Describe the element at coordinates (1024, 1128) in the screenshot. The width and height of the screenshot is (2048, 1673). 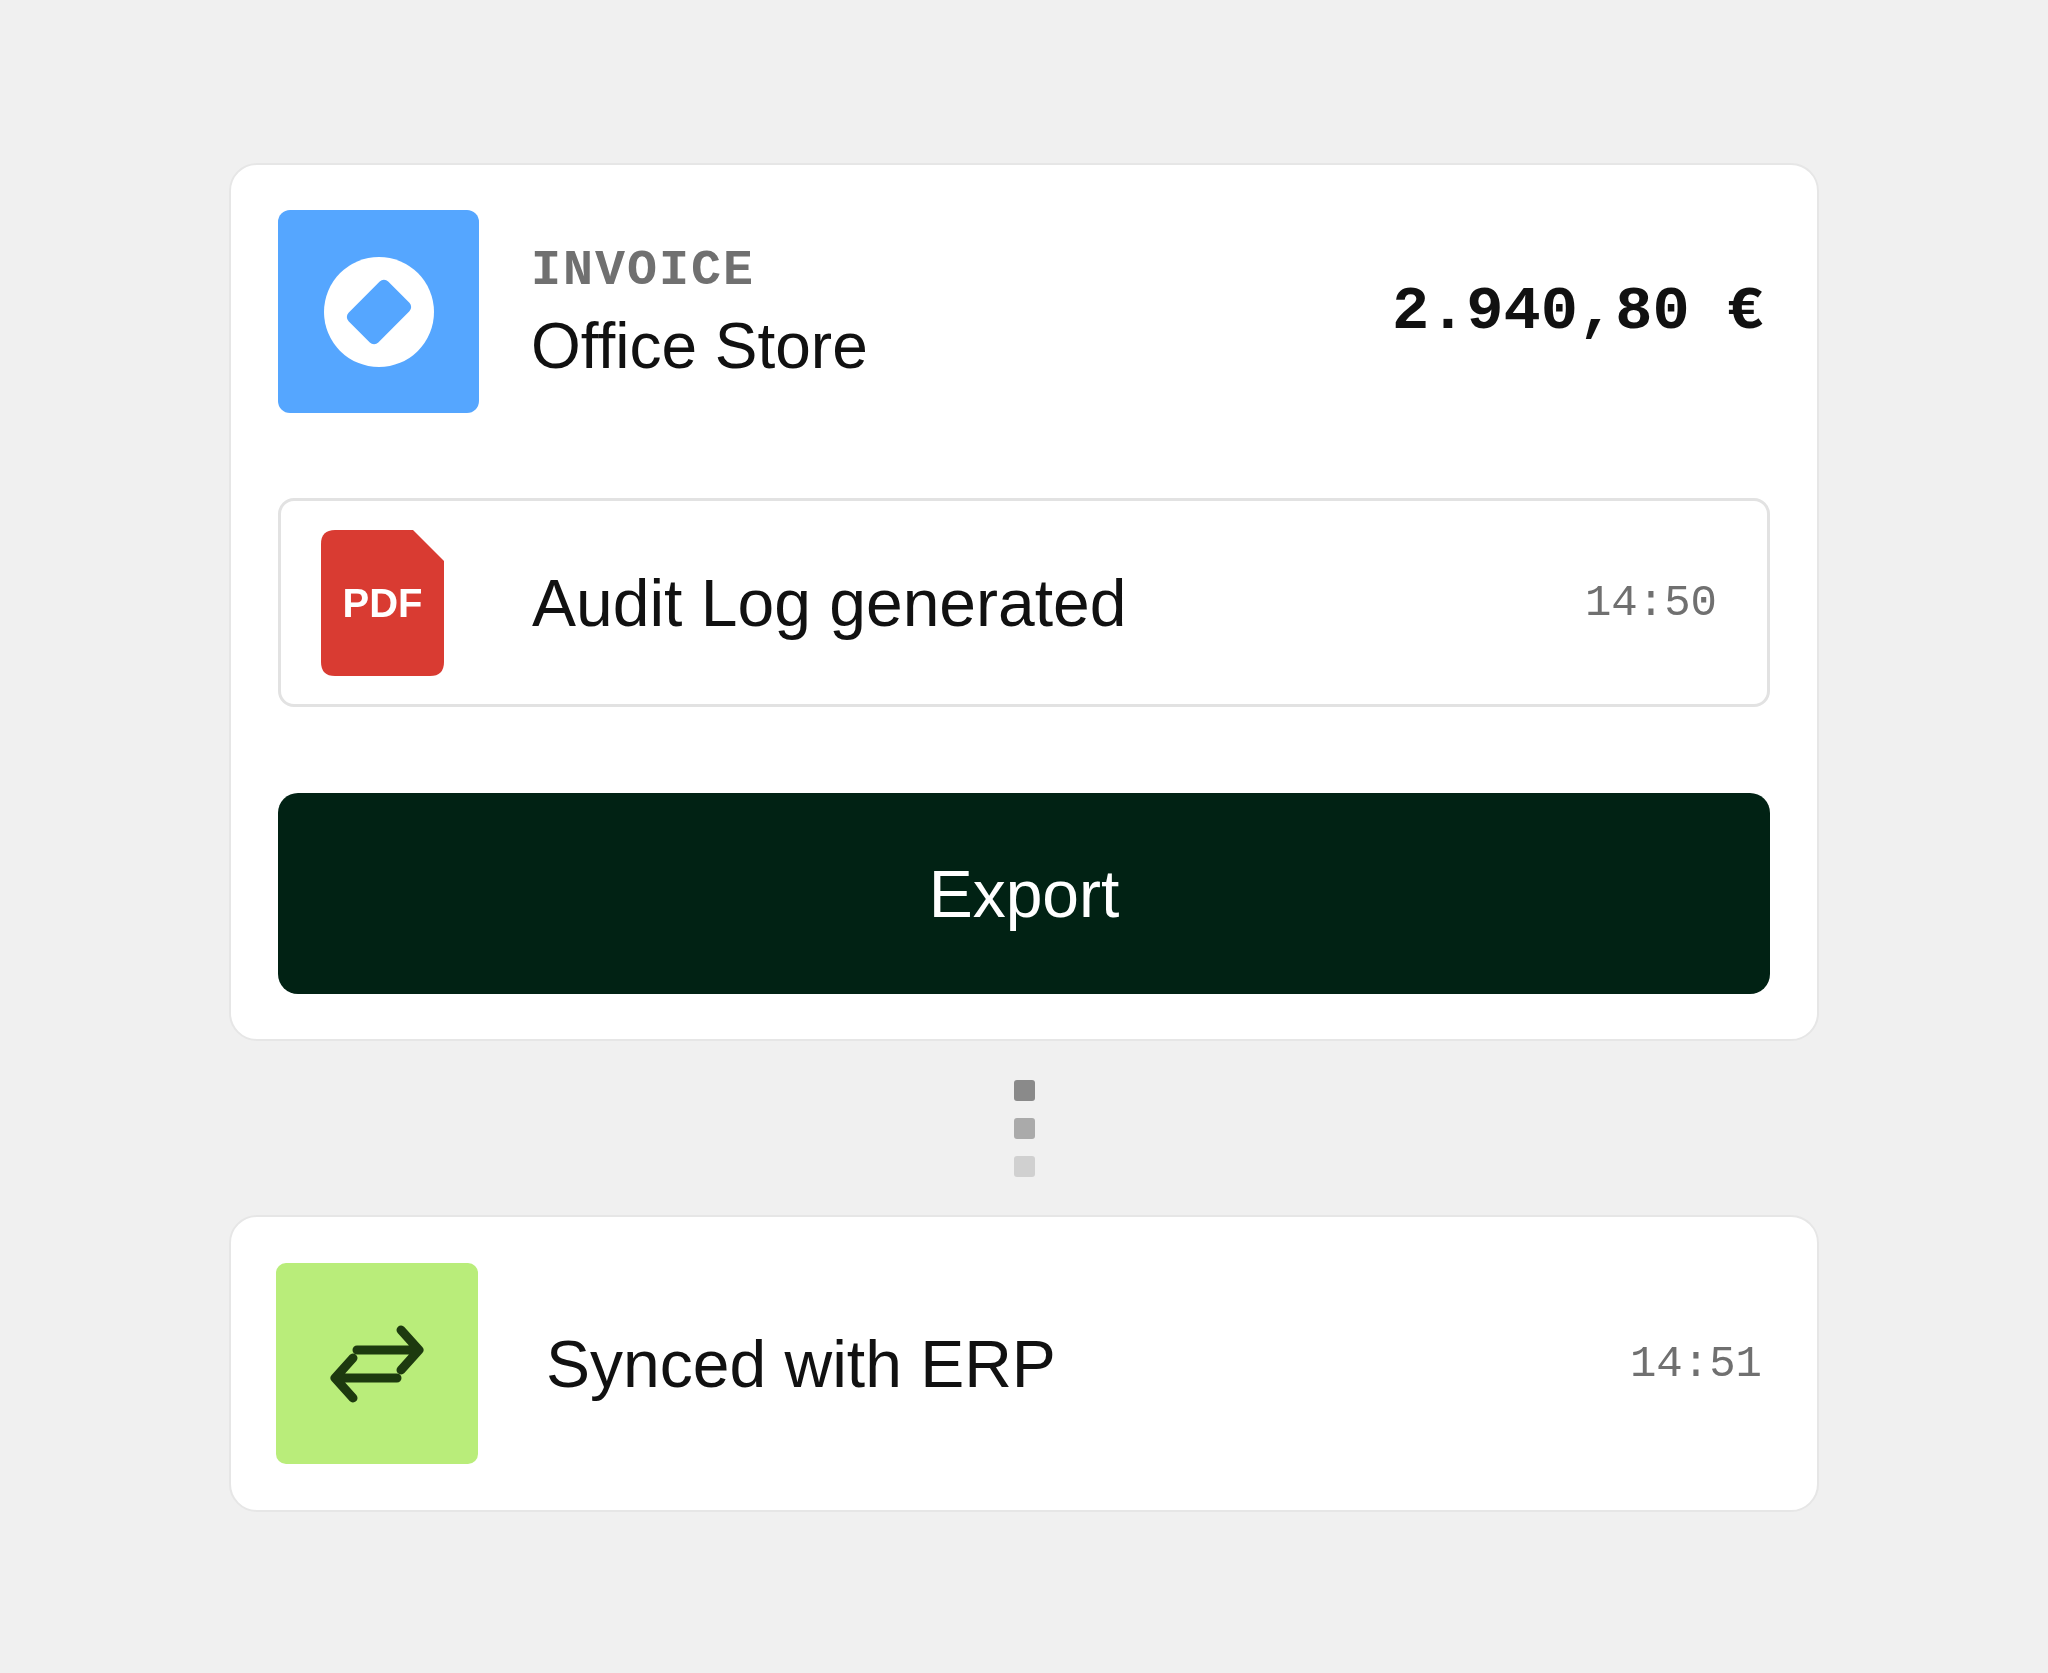
I see `progress-dots-icon` at that location.